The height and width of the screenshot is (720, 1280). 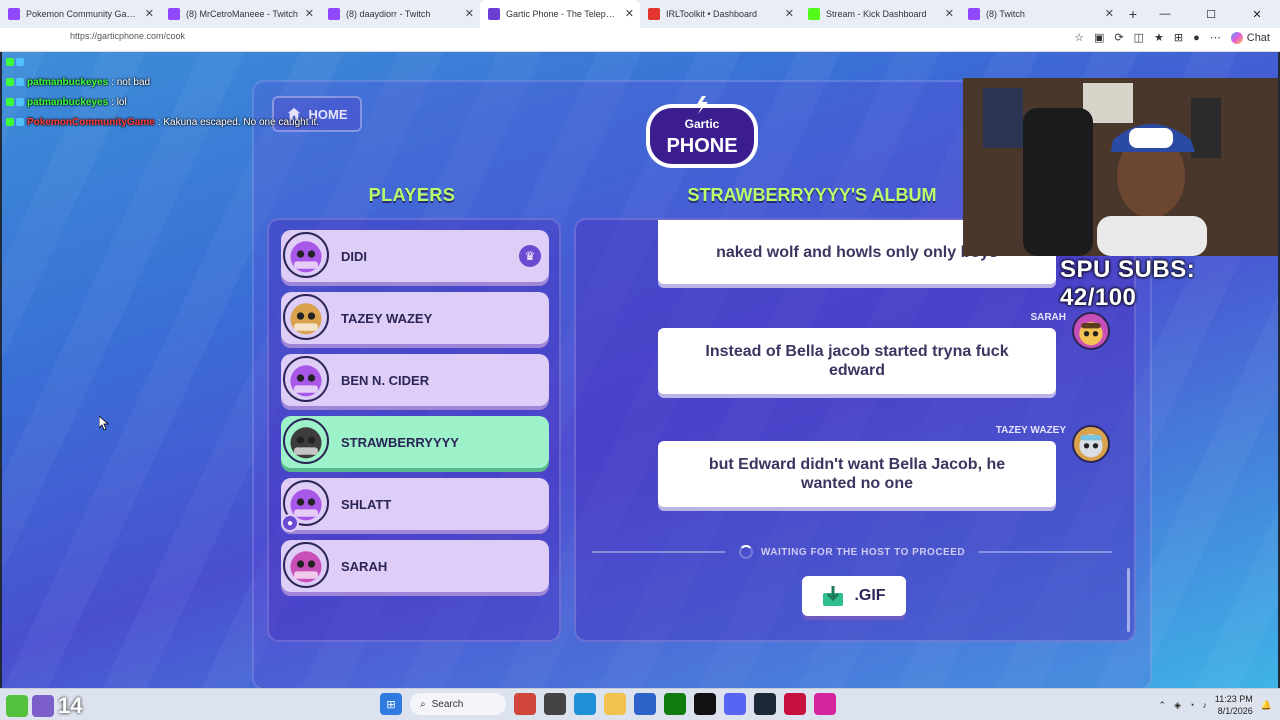 I want to click on chat-message: : lol, so click(x=119, y=102).